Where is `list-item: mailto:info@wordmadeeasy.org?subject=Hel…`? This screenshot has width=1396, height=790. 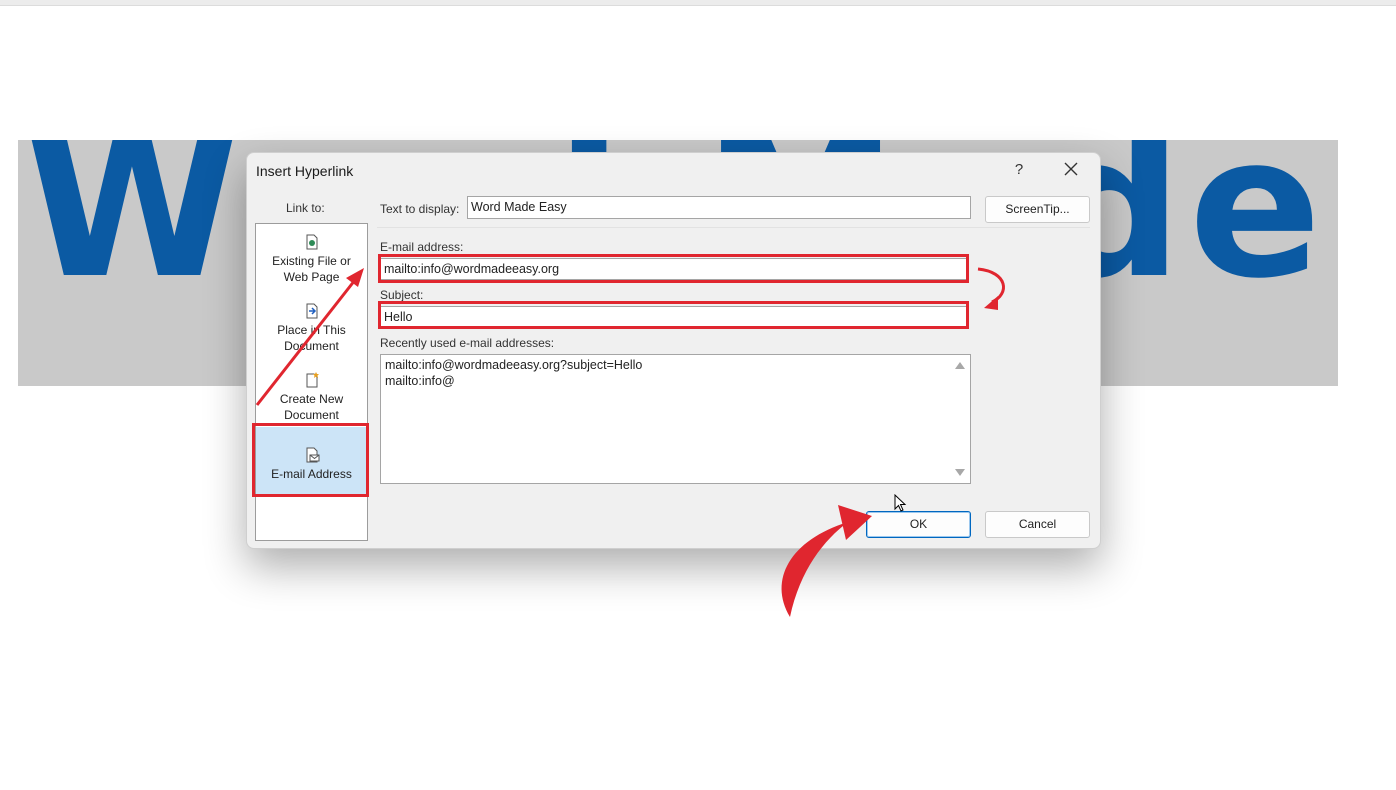 list-item: mailto:info@wordmadeeasy.org?subject=Hel… is located at coordinates (513, 365).